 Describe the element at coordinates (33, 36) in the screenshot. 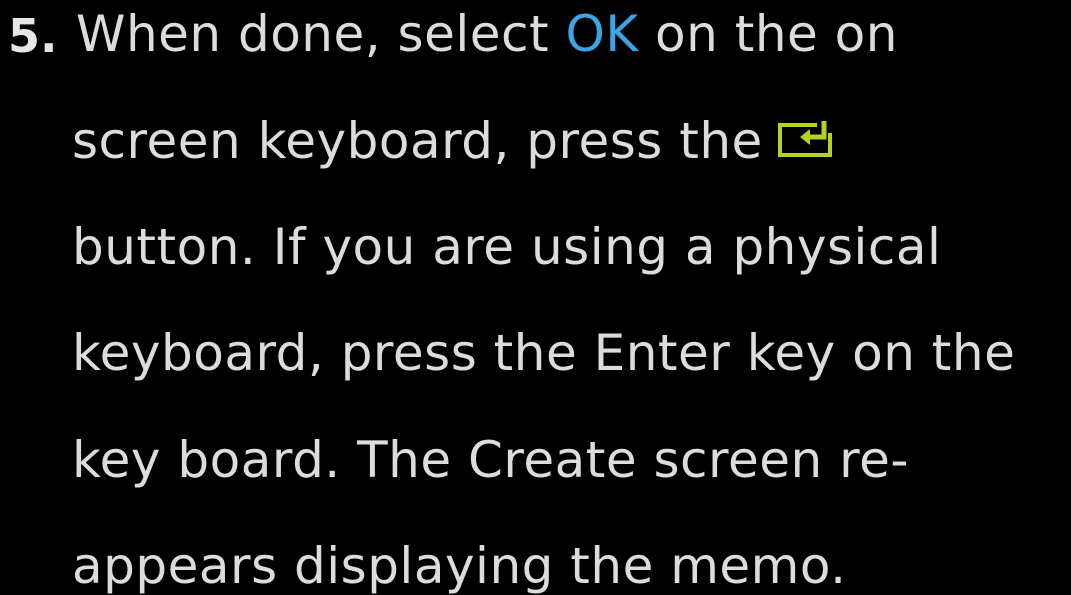

I see `step-number: 5.` at that location.